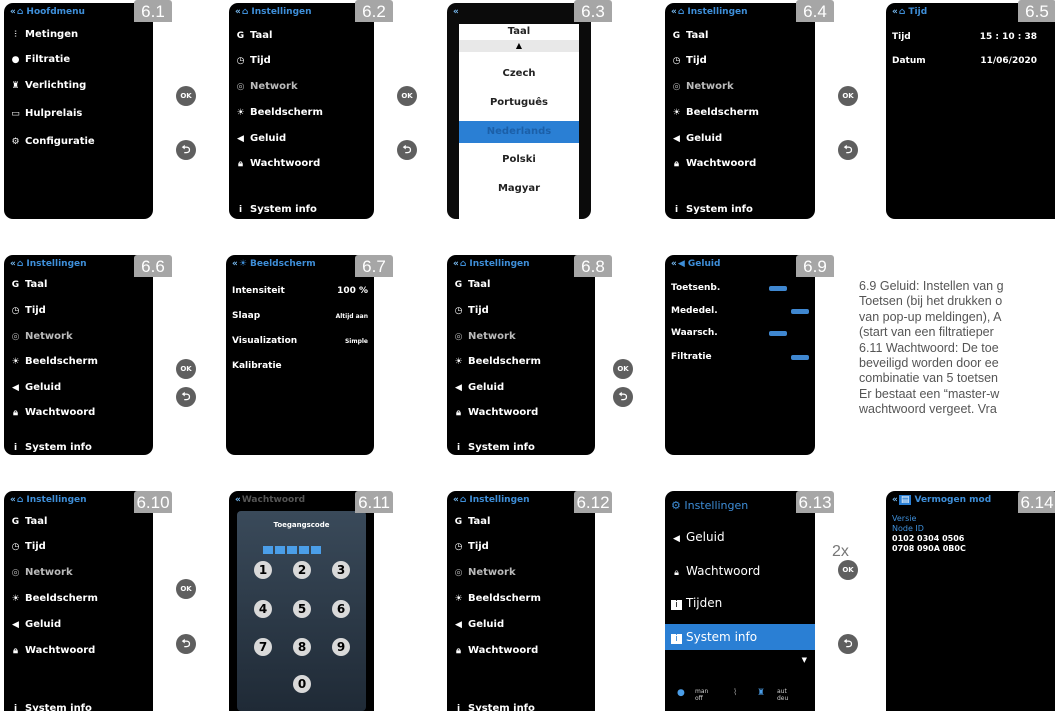  I want to click on menu-item-hulprelais: ▭ Hulprelais, so click(46, 113).